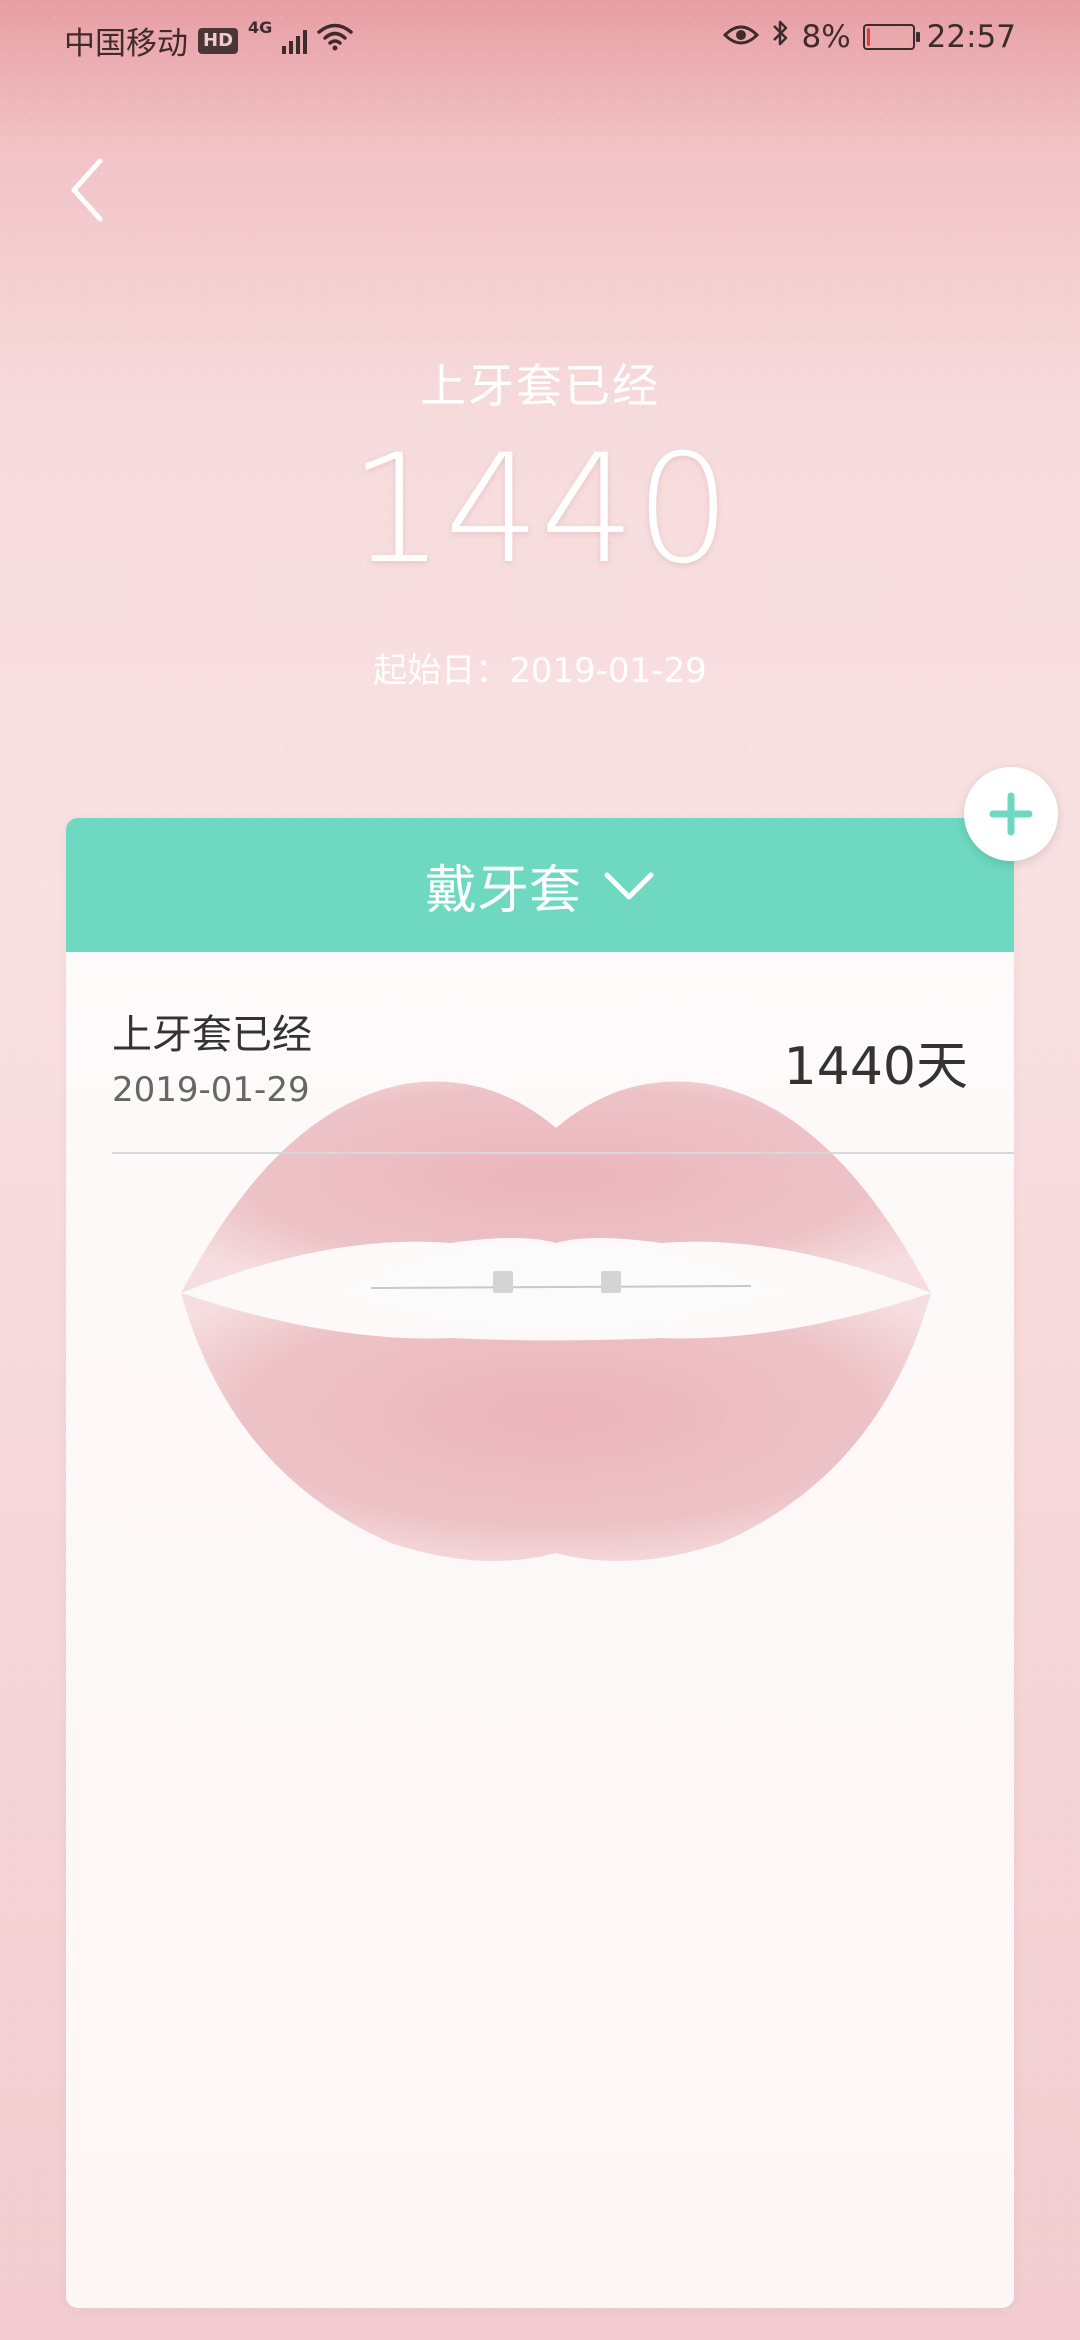 The width and height of the screenshot is (1080, 2340). Describe the element at coordinates (875, 1067) in the screenshot. I see `item-days: 1440天` at that location.